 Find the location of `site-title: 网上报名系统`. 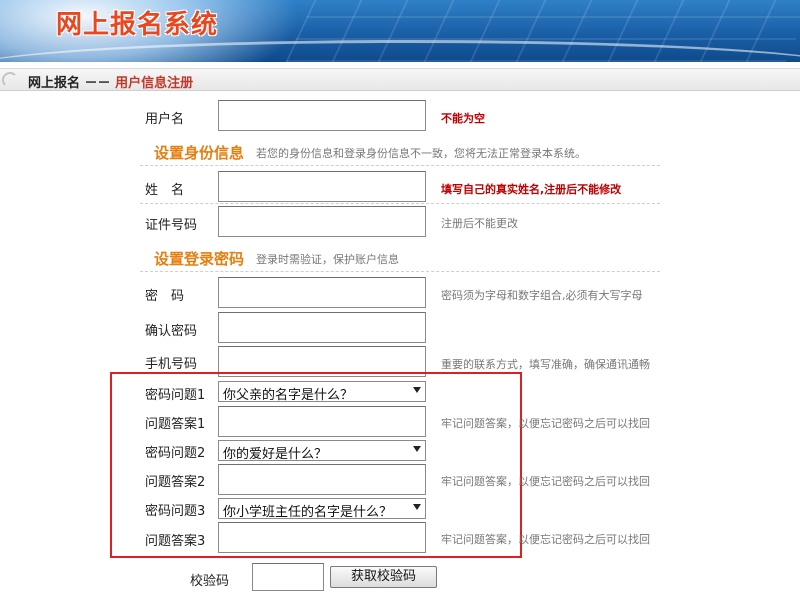

site-title: 网上报名系统 is located at coordinates (137, 25).